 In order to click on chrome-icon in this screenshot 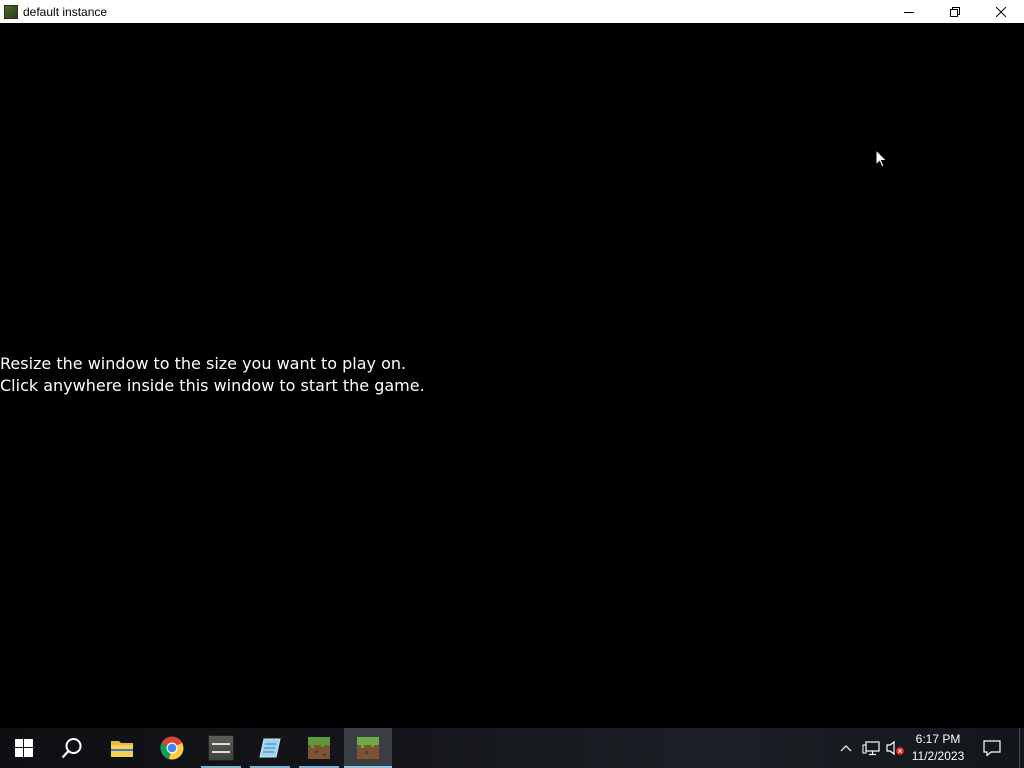, I will do `click(172, 748)`.